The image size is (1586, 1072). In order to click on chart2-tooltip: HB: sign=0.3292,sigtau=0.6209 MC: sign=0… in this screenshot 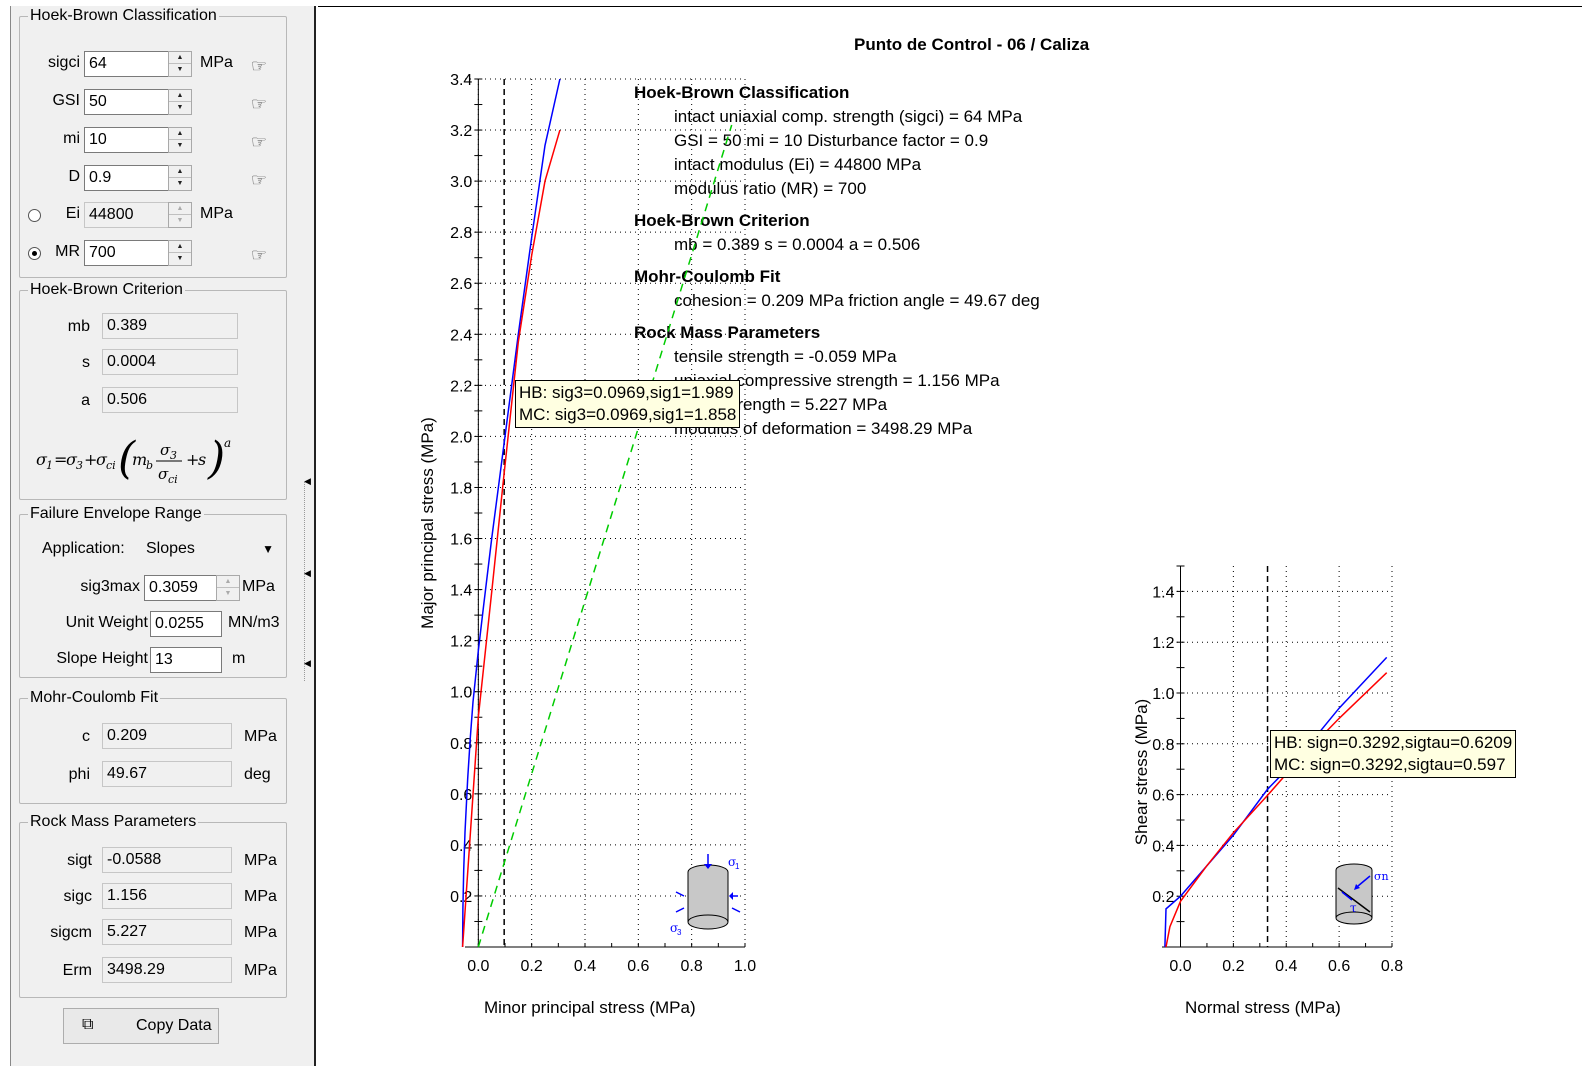, I will do `click(1393, 754)`.